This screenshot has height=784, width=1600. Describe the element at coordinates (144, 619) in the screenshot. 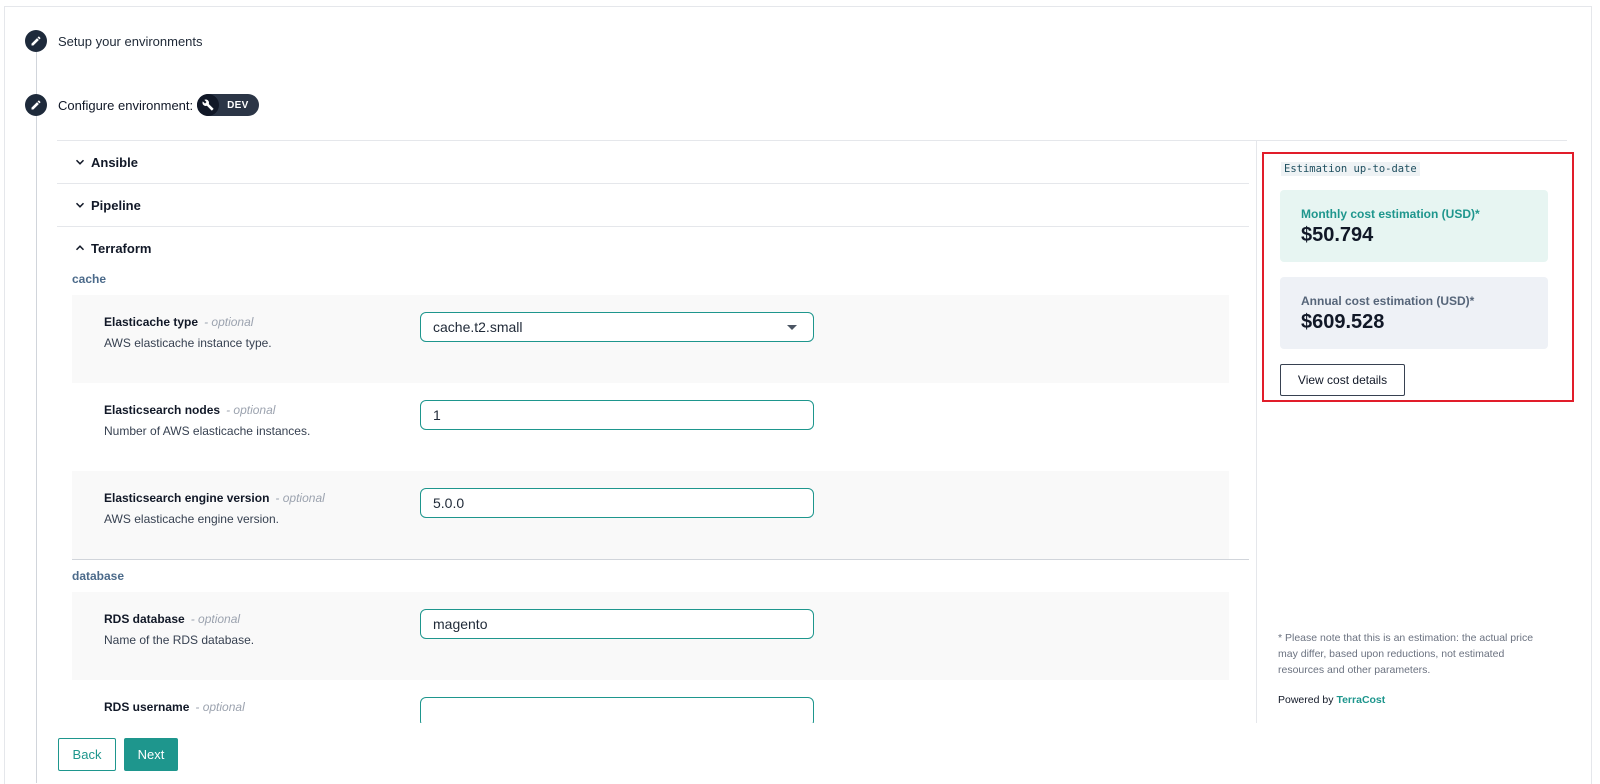

I see `field-name: RDS database` at that location.